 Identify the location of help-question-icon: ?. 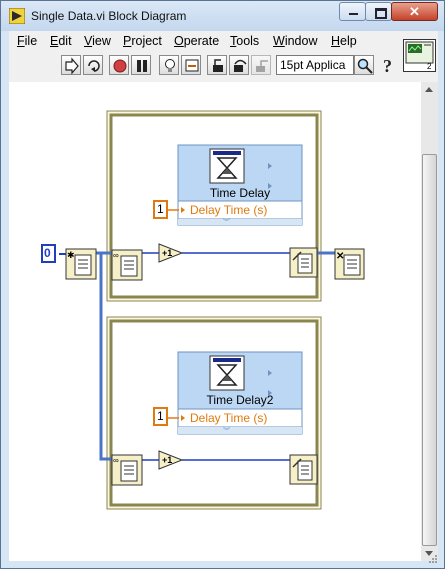
(387, 66).